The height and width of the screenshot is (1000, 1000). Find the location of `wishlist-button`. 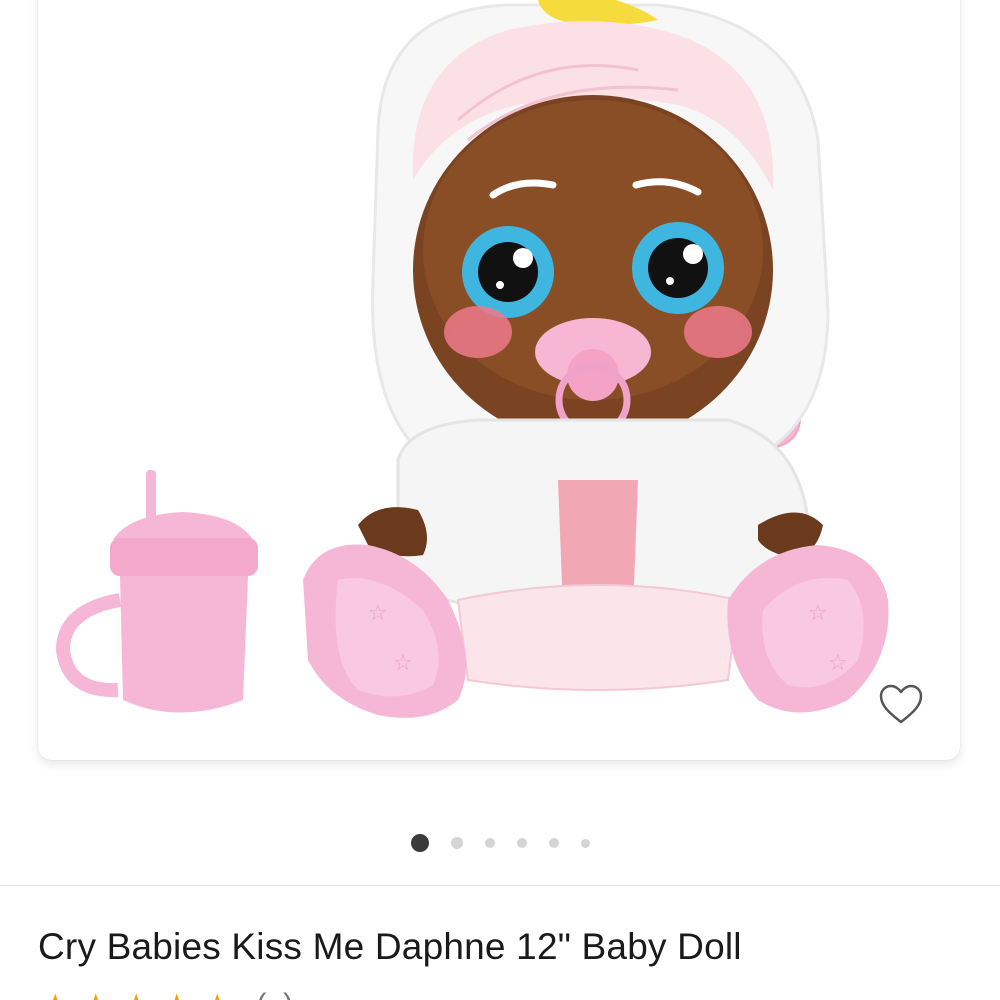

wishlist-button is located at coordinates (901, 704).